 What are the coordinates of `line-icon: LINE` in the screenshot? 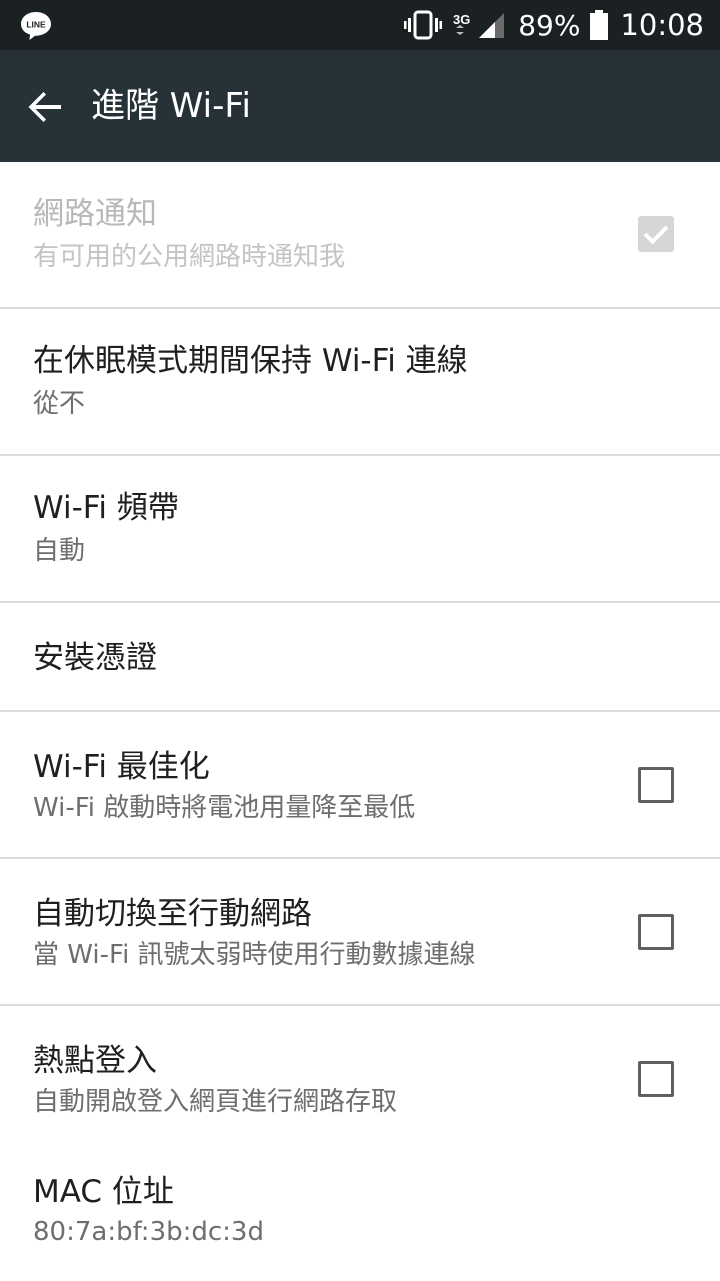 It's located at (36, 26).